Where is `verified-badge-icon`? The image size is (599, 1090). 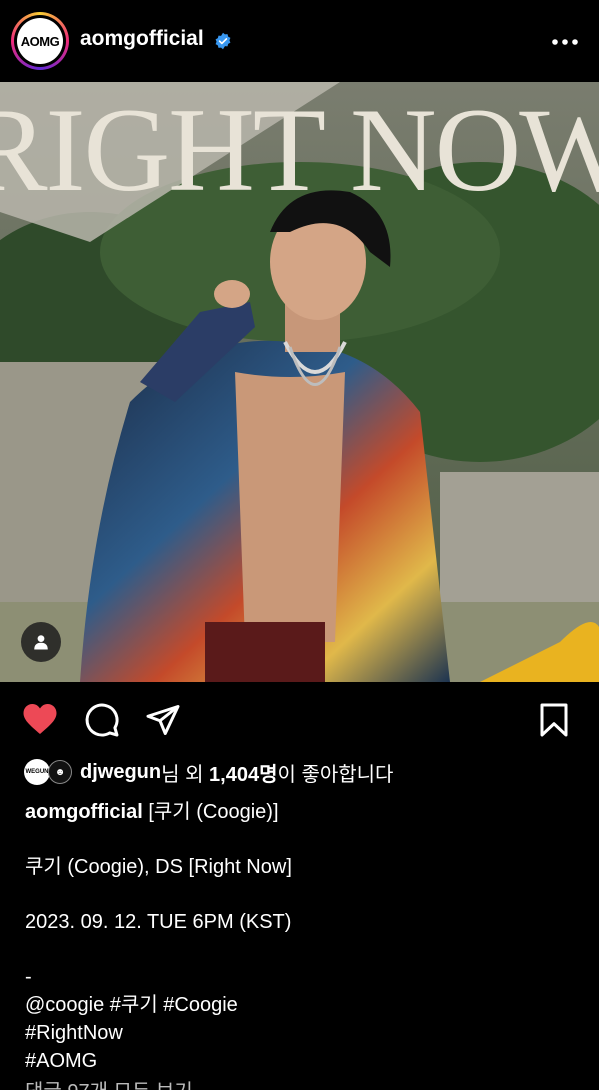 verified-badge-icon is located at coordinates (223, 41).